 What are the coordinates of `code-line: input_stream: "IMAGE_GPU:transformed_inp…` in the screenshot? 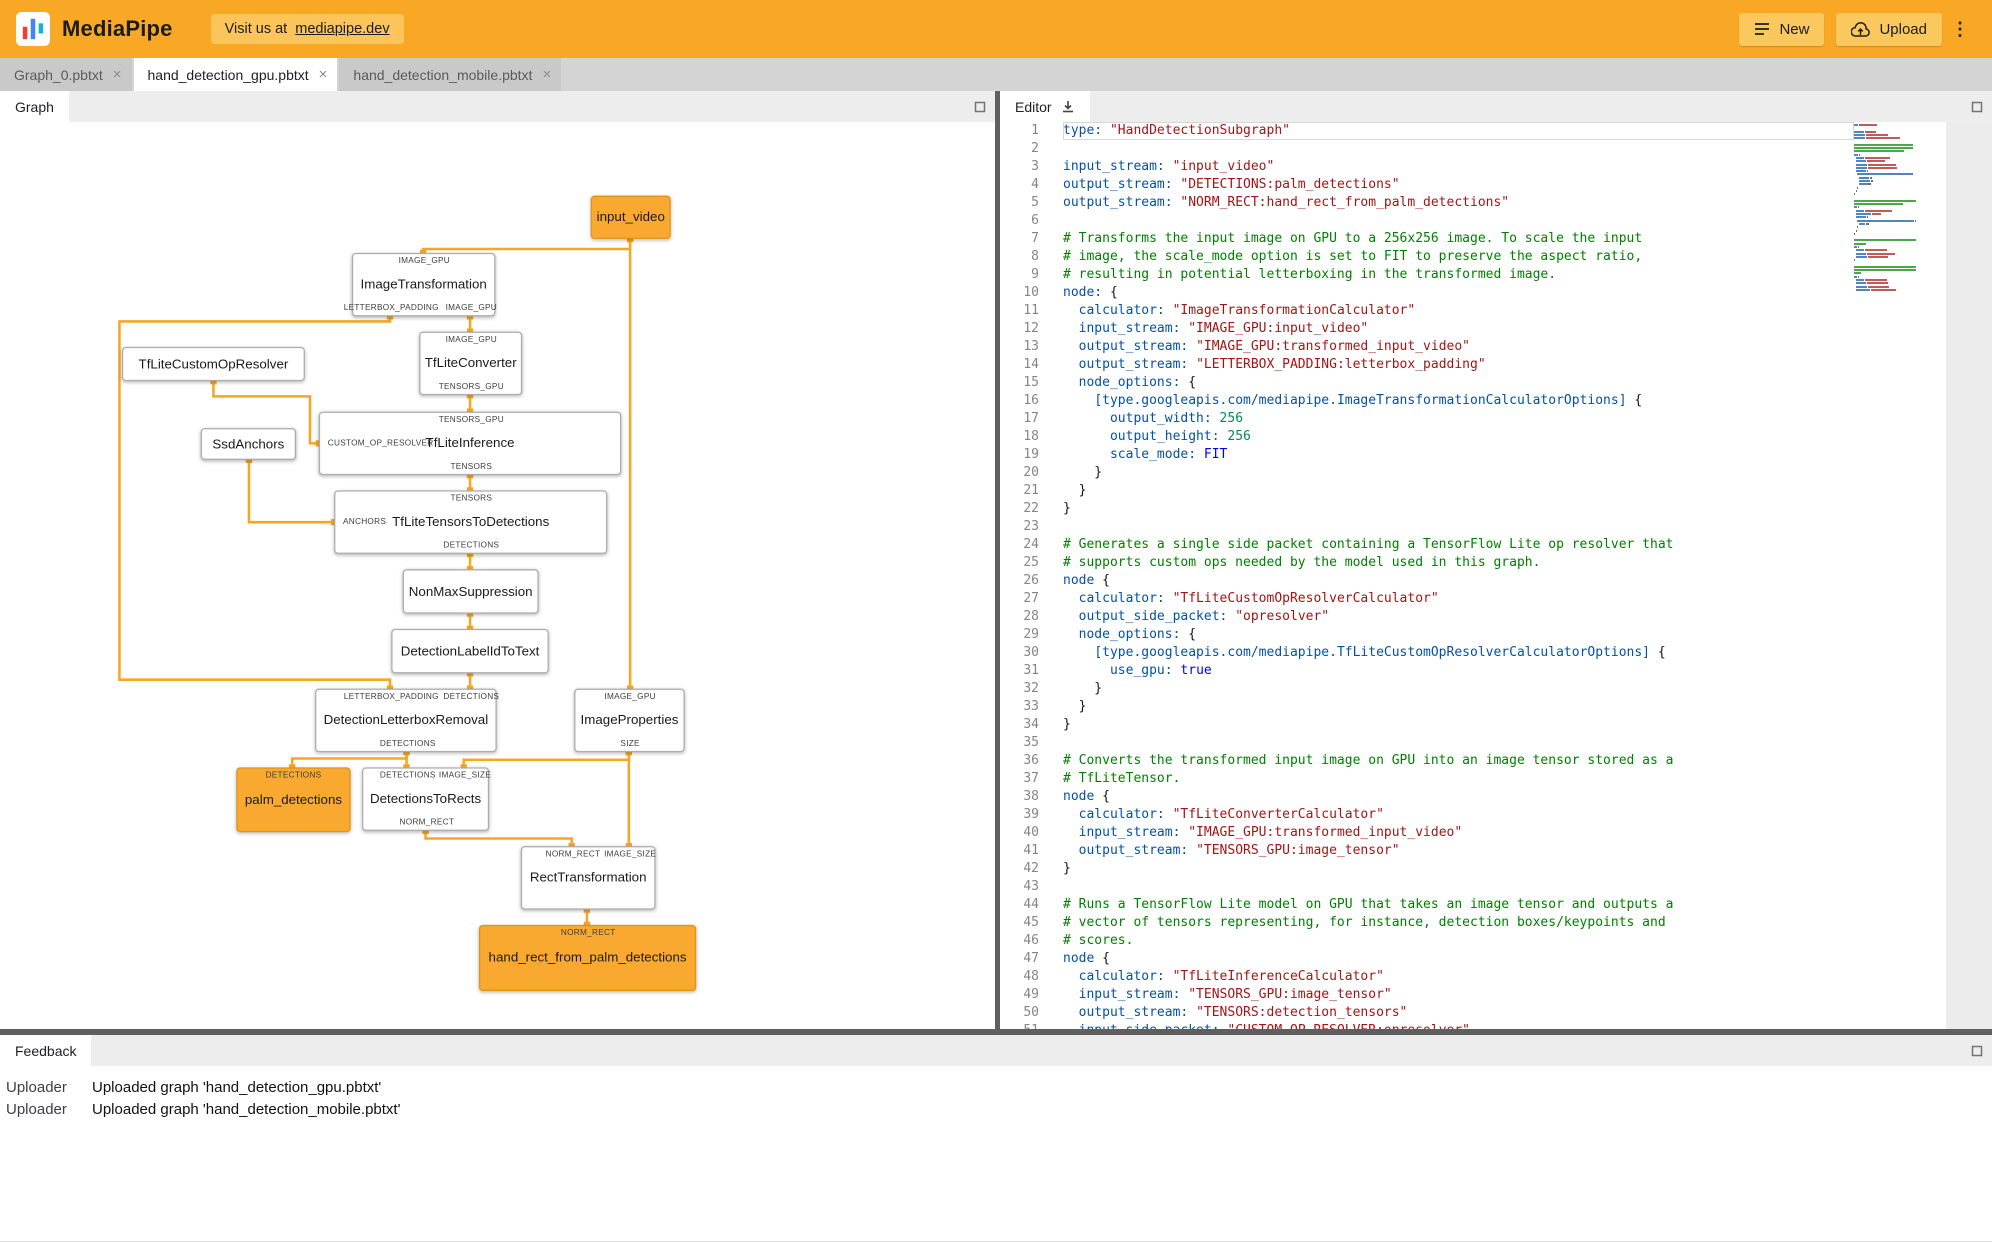 It's located at (1458, 833).